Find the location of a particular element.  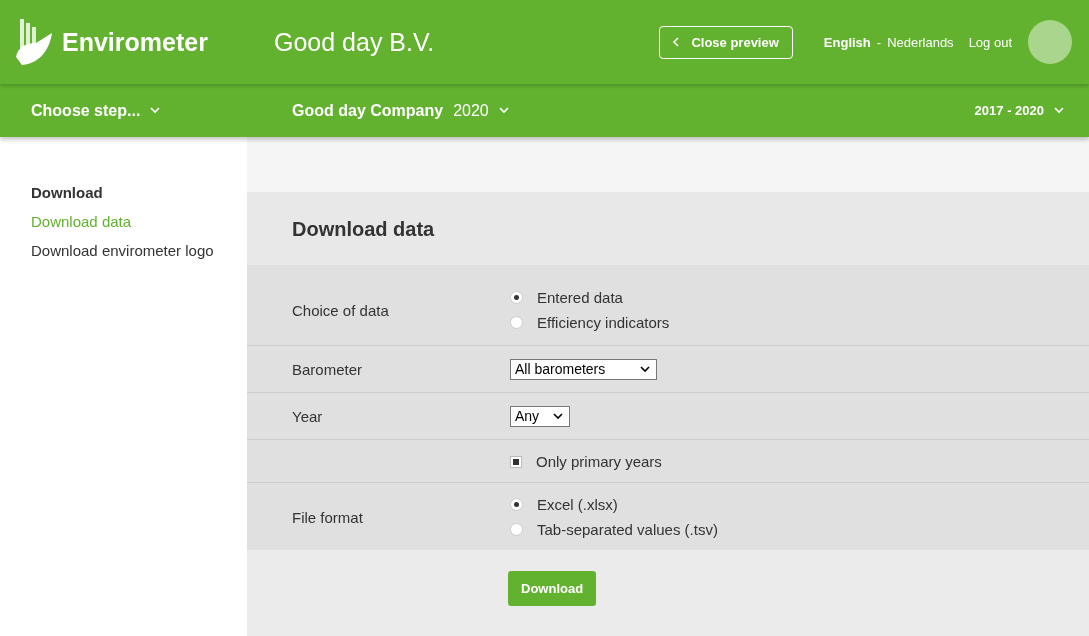

form-title: Download data is located at coordinates (668, 228).